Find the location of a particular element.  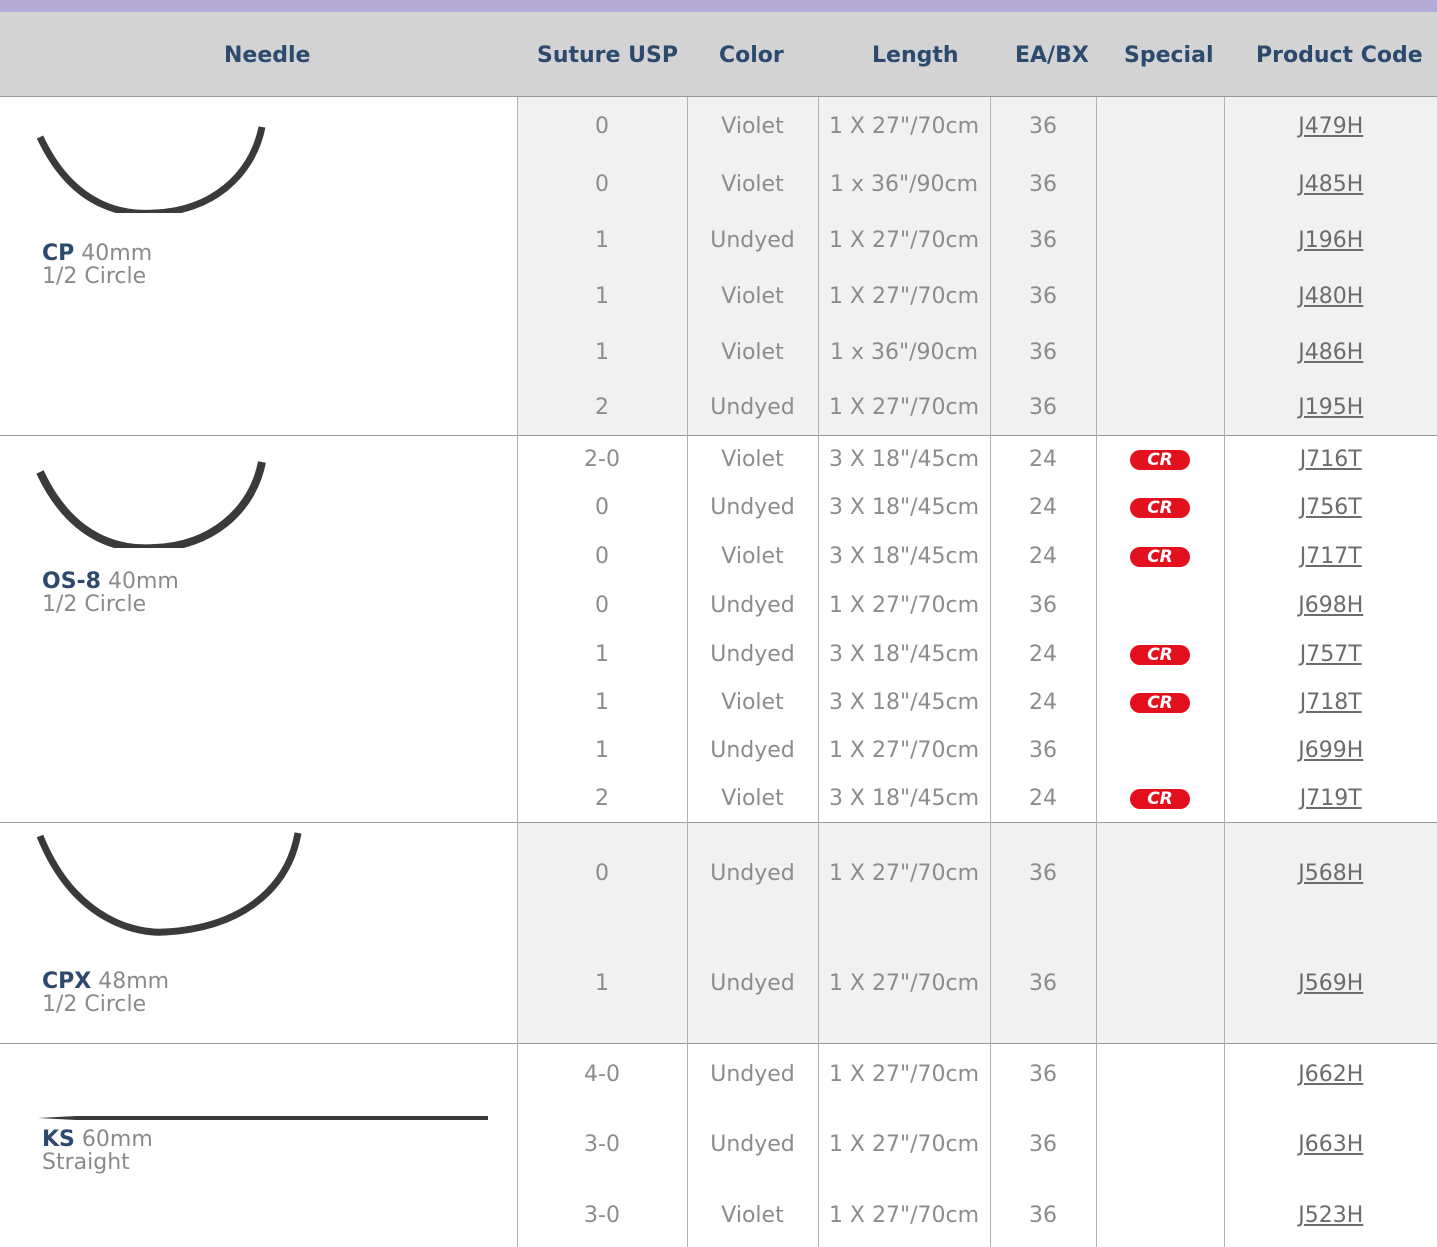

product-code-link: J699H is located at coordinates (1330, 750).